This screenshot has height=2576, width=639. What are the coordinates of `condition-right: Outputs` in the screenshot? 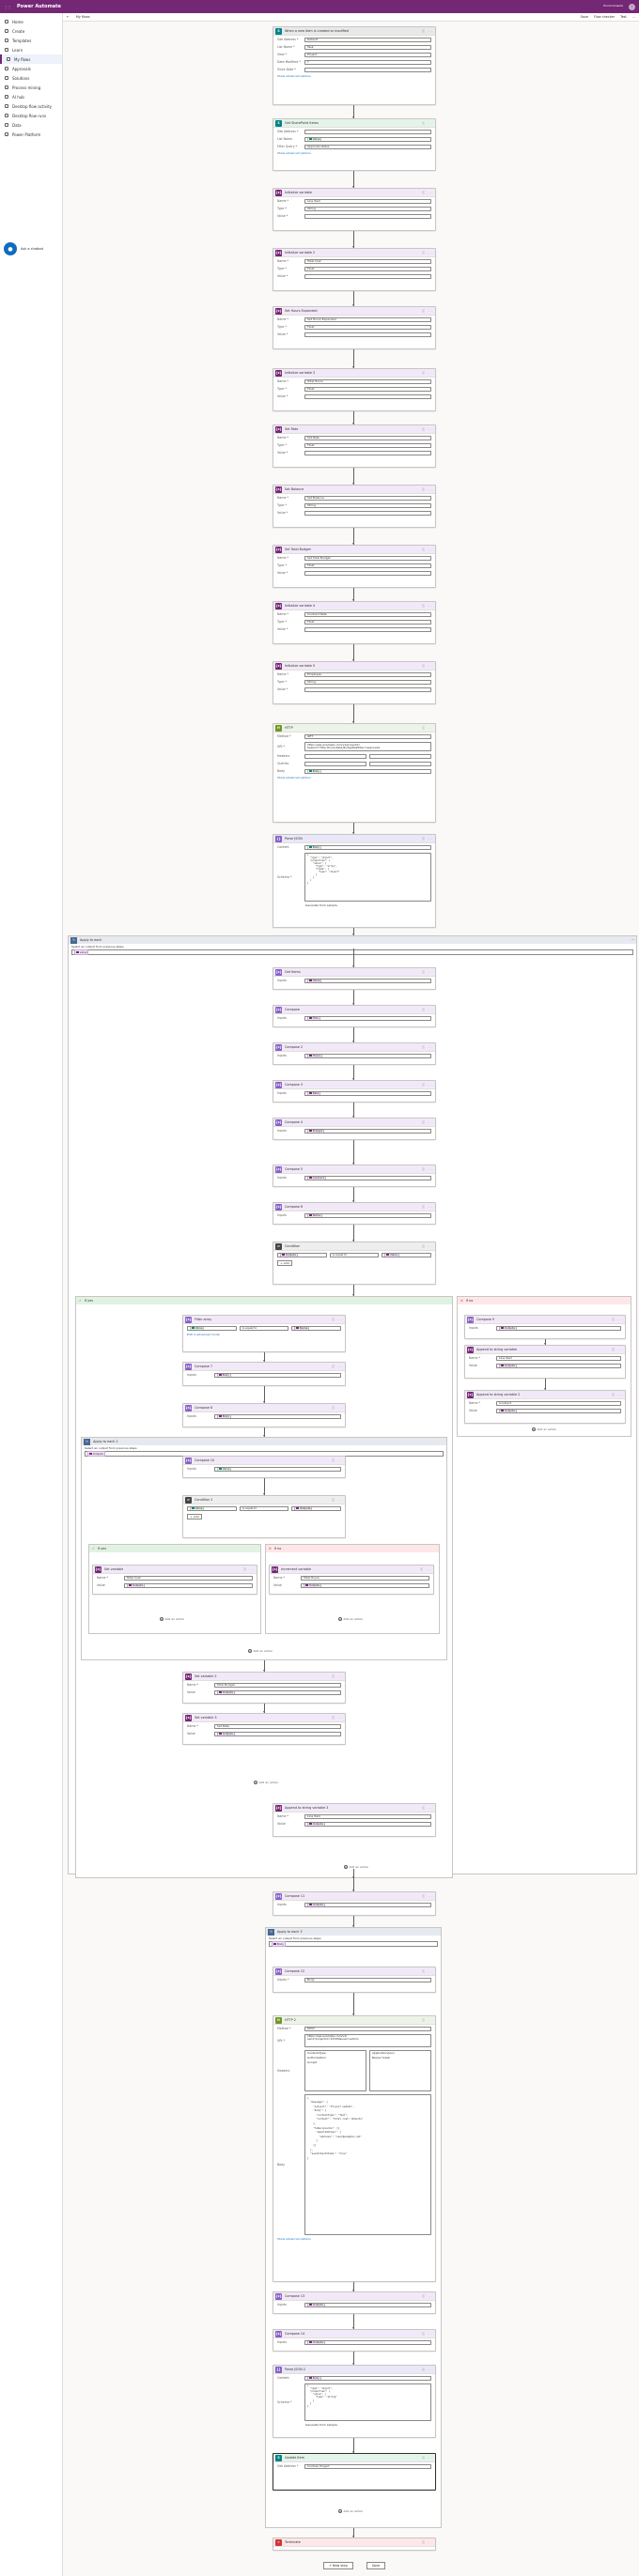 It's located at (316, 1508).